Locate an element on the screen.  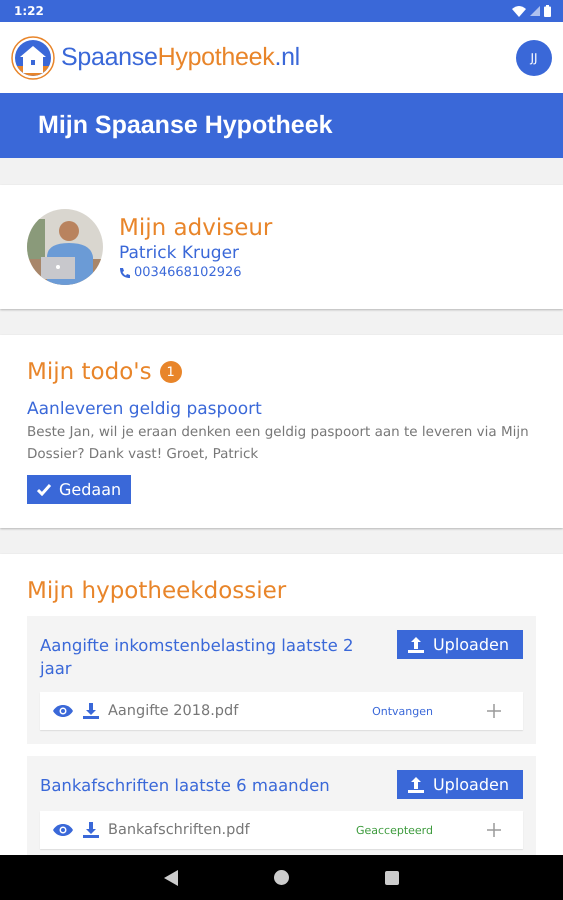
wifi-icon is located at coordinates (519, 11).